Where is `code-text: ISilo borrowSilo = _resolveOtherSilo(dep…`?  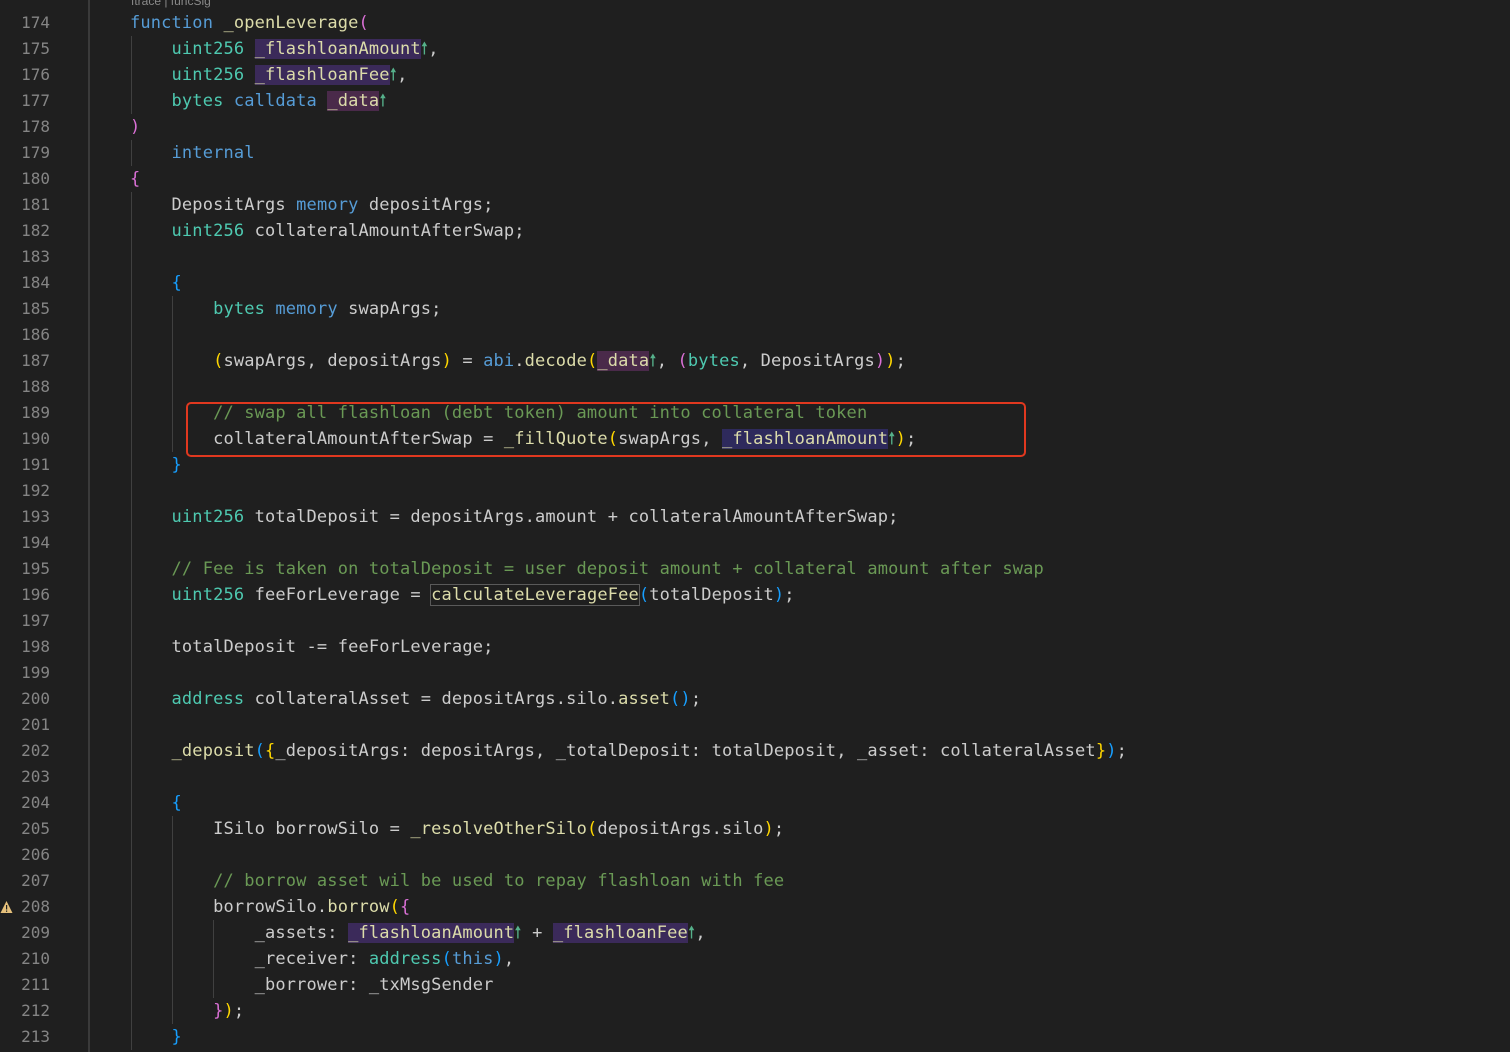
code-text: ISilo borrowSilo = _resolveOtherSilo(dep… is located at coordinates (457, 829).